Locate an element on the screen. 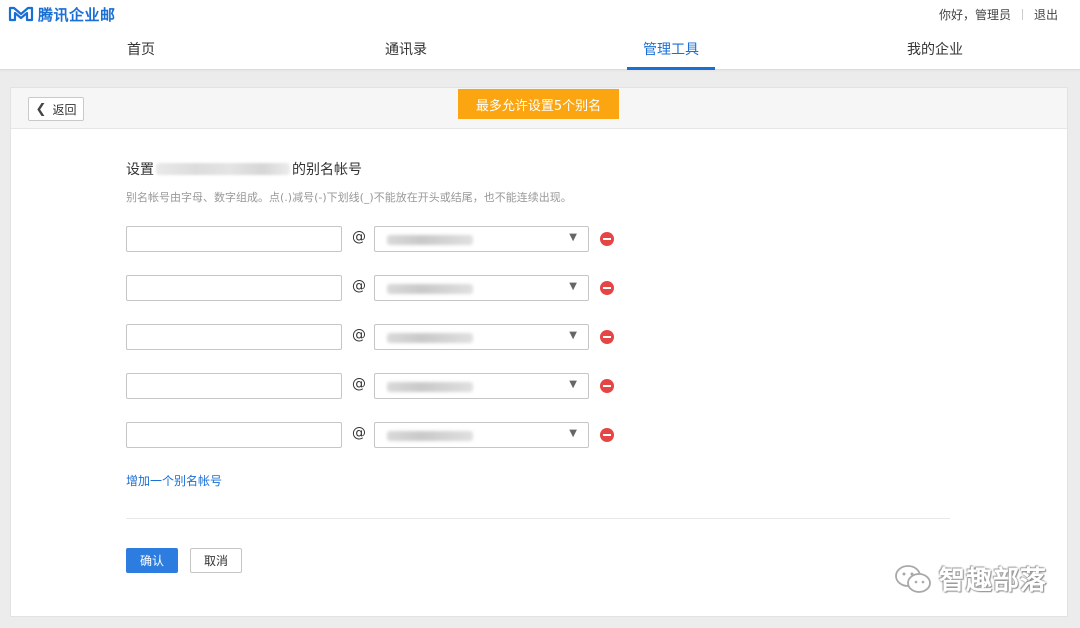 The height and width of the screenshot is (628, 1080). form-title: 设置 的别名帐号 is located at coordinates (244, 169).